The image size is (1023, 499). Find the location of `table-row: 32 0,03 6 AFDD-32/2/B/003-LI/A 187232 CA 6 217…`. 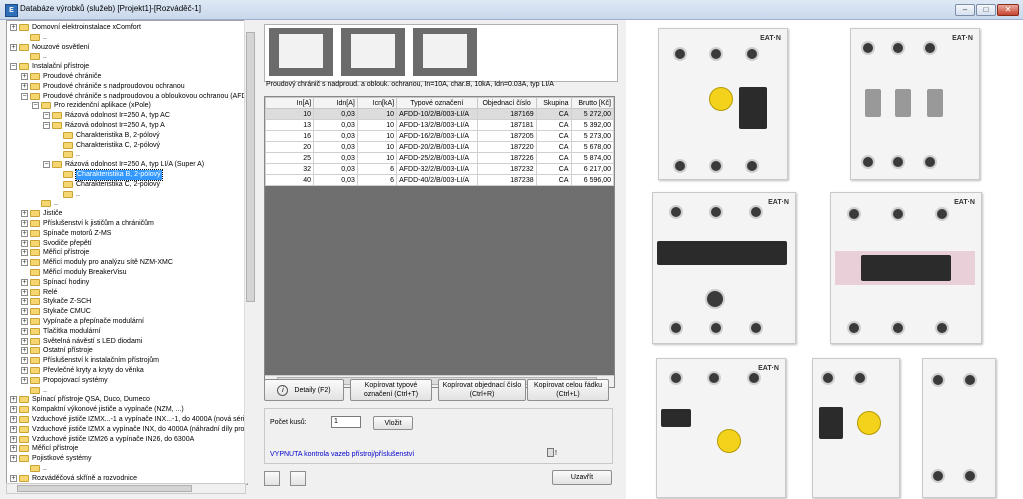

table-row: 32 0,03 6 AFDD-32/2/B/003-LI/A 187232 CA 6 217… is located at coordinates (439, 169).